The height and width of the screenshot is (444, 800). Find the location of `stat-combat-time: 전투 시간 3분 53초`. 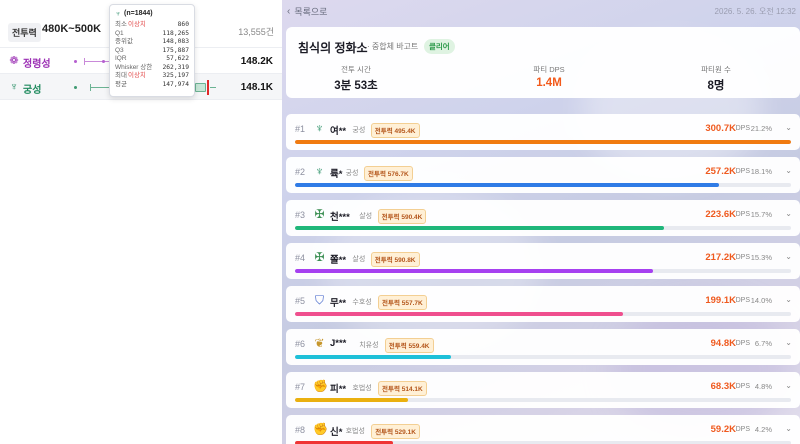

stat-combat-time: 전투 시간 3분 53초 is located at coordinates (356, 78).